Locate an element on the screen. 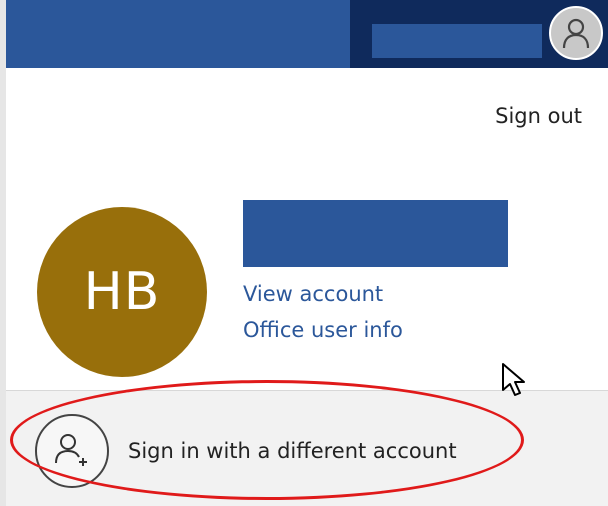 This screenshot has width=608, height=506. title-bar is located at coordinates (307, 34).